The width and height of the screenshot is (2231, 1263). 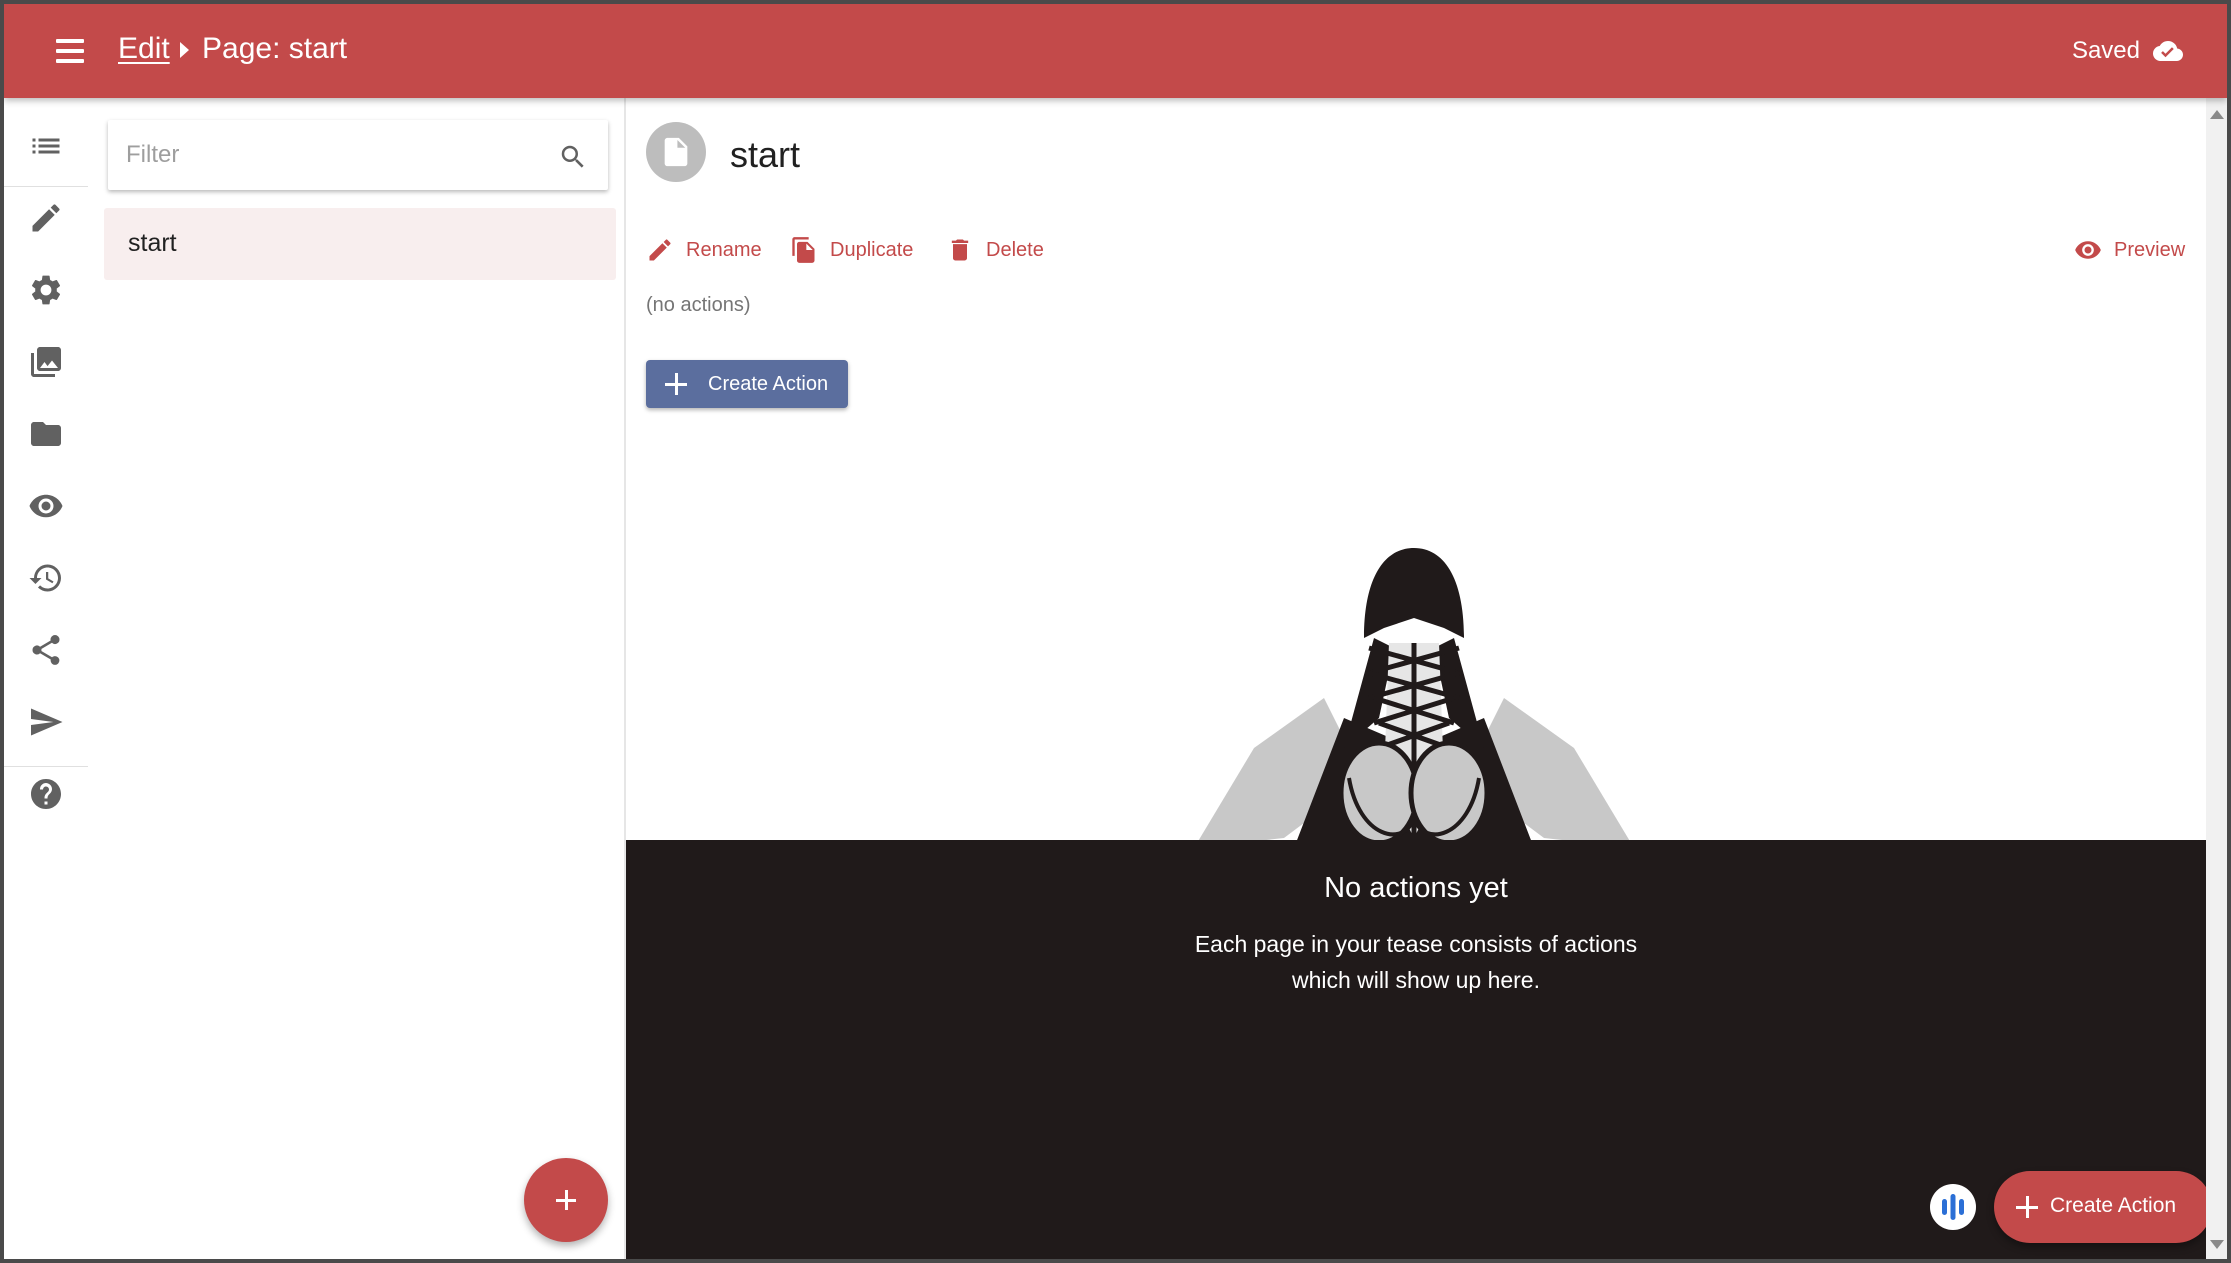 I want to click on delete-button: Delete, so click(x=995, y=250).